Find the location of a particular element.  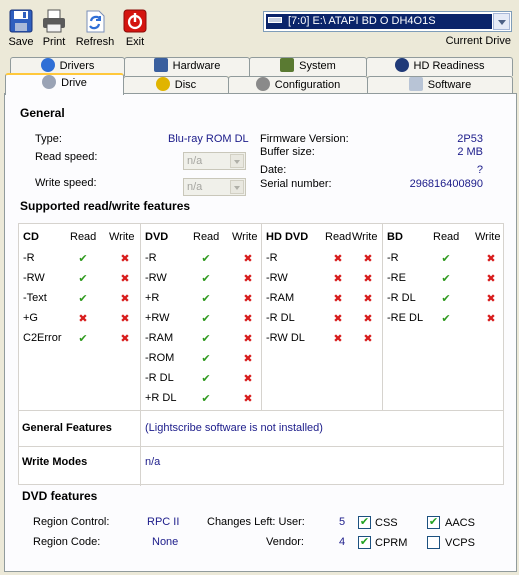

aacs-checkbox: ✔ is located at coordinates (433, 522).